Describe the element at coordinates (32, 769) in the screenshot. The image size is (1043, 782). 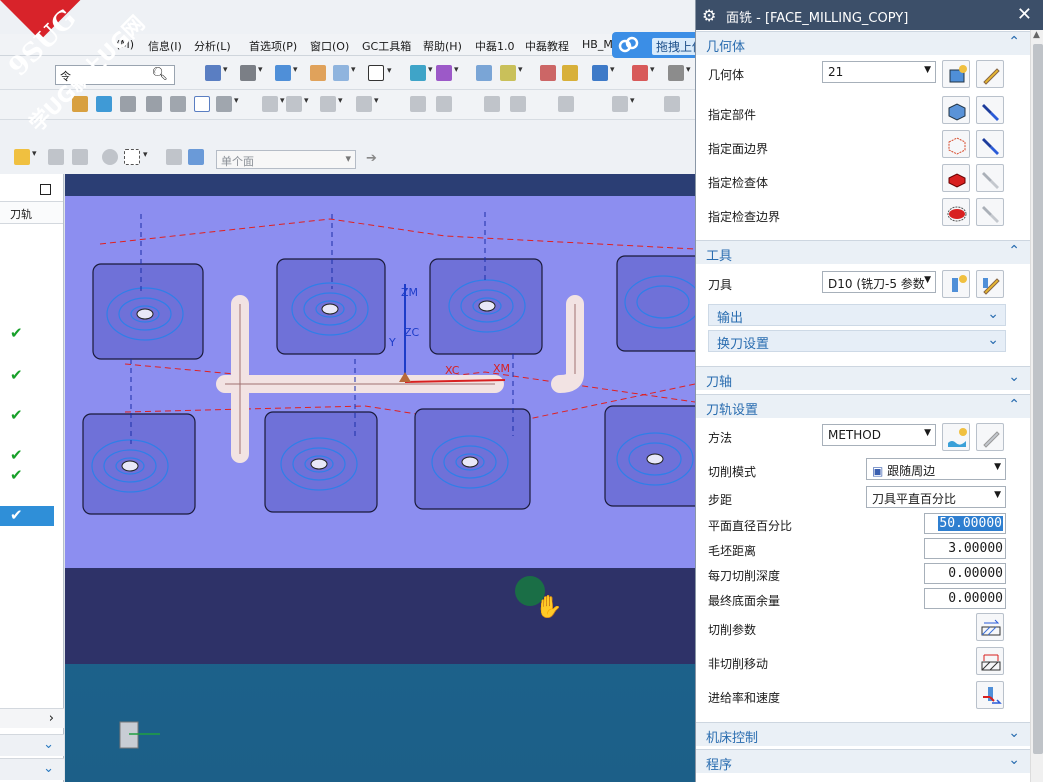
I see `navigator-fold-2: ⌄` at that location.